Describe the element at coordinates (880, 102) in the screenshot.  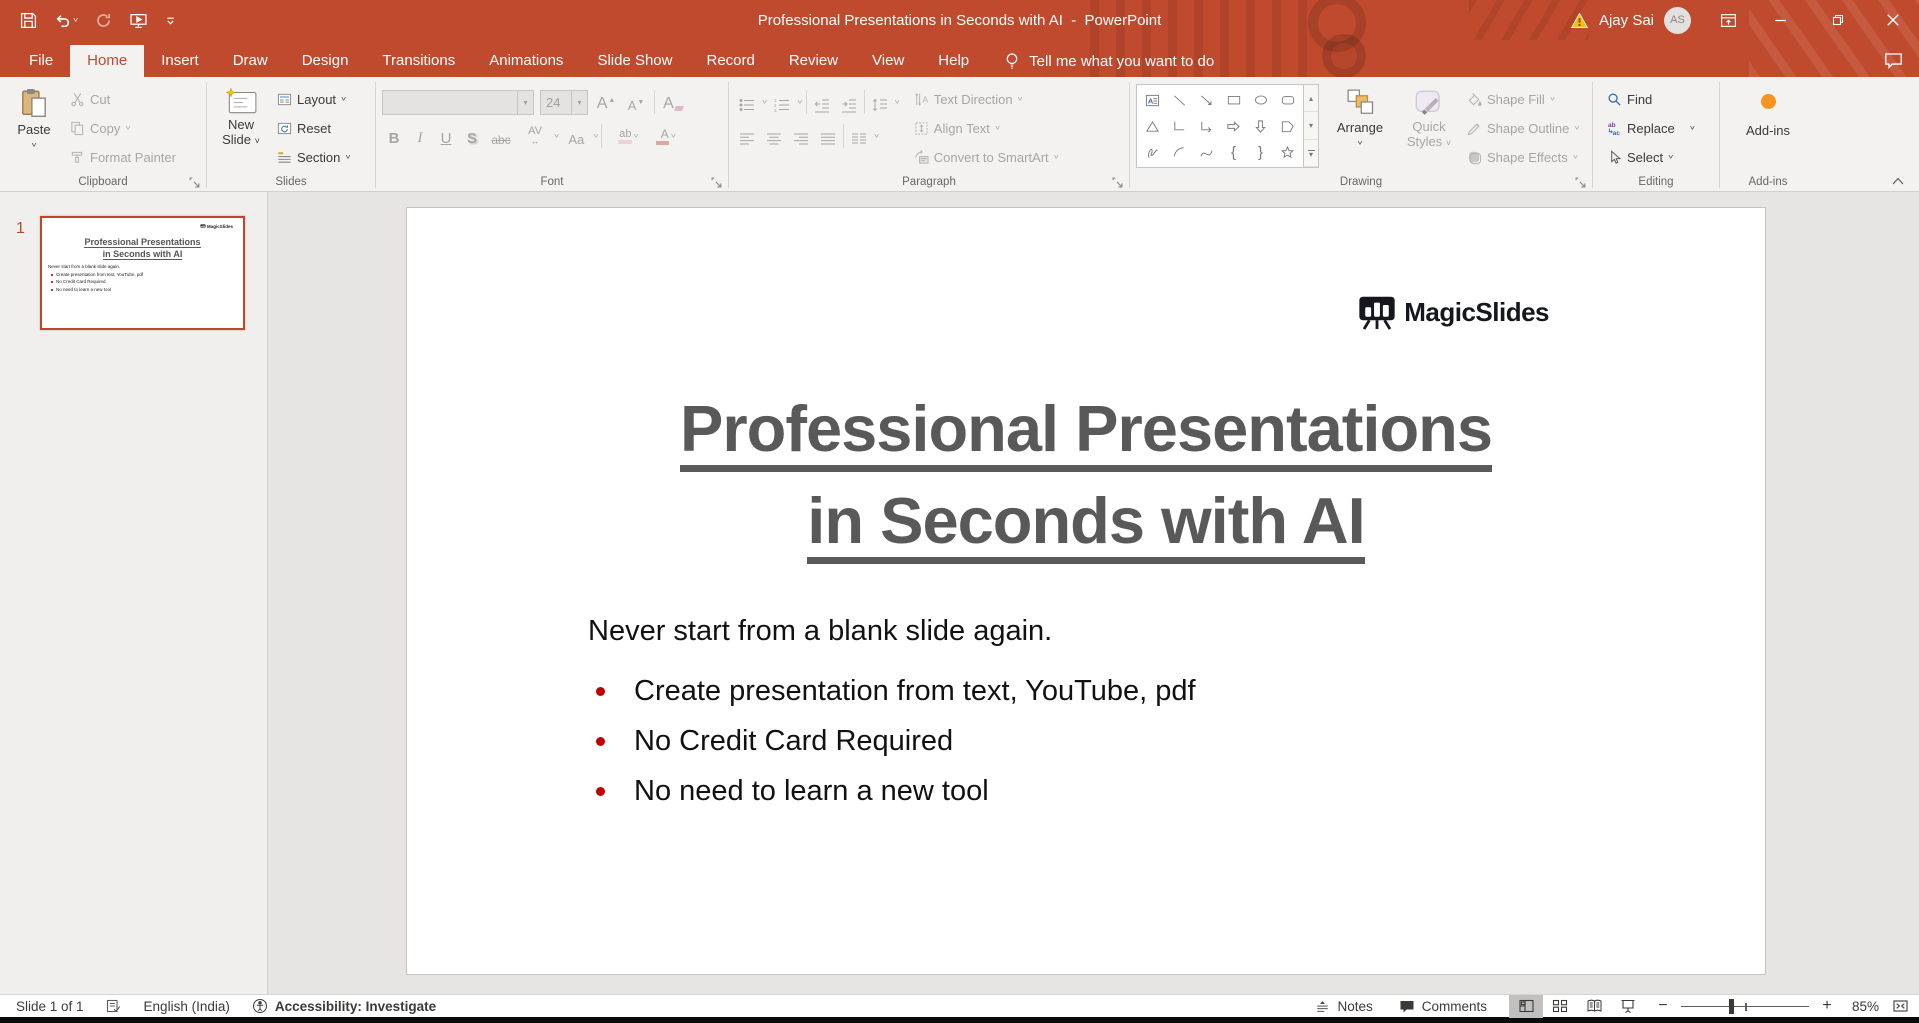
I see `line-spacing-button` at that location.